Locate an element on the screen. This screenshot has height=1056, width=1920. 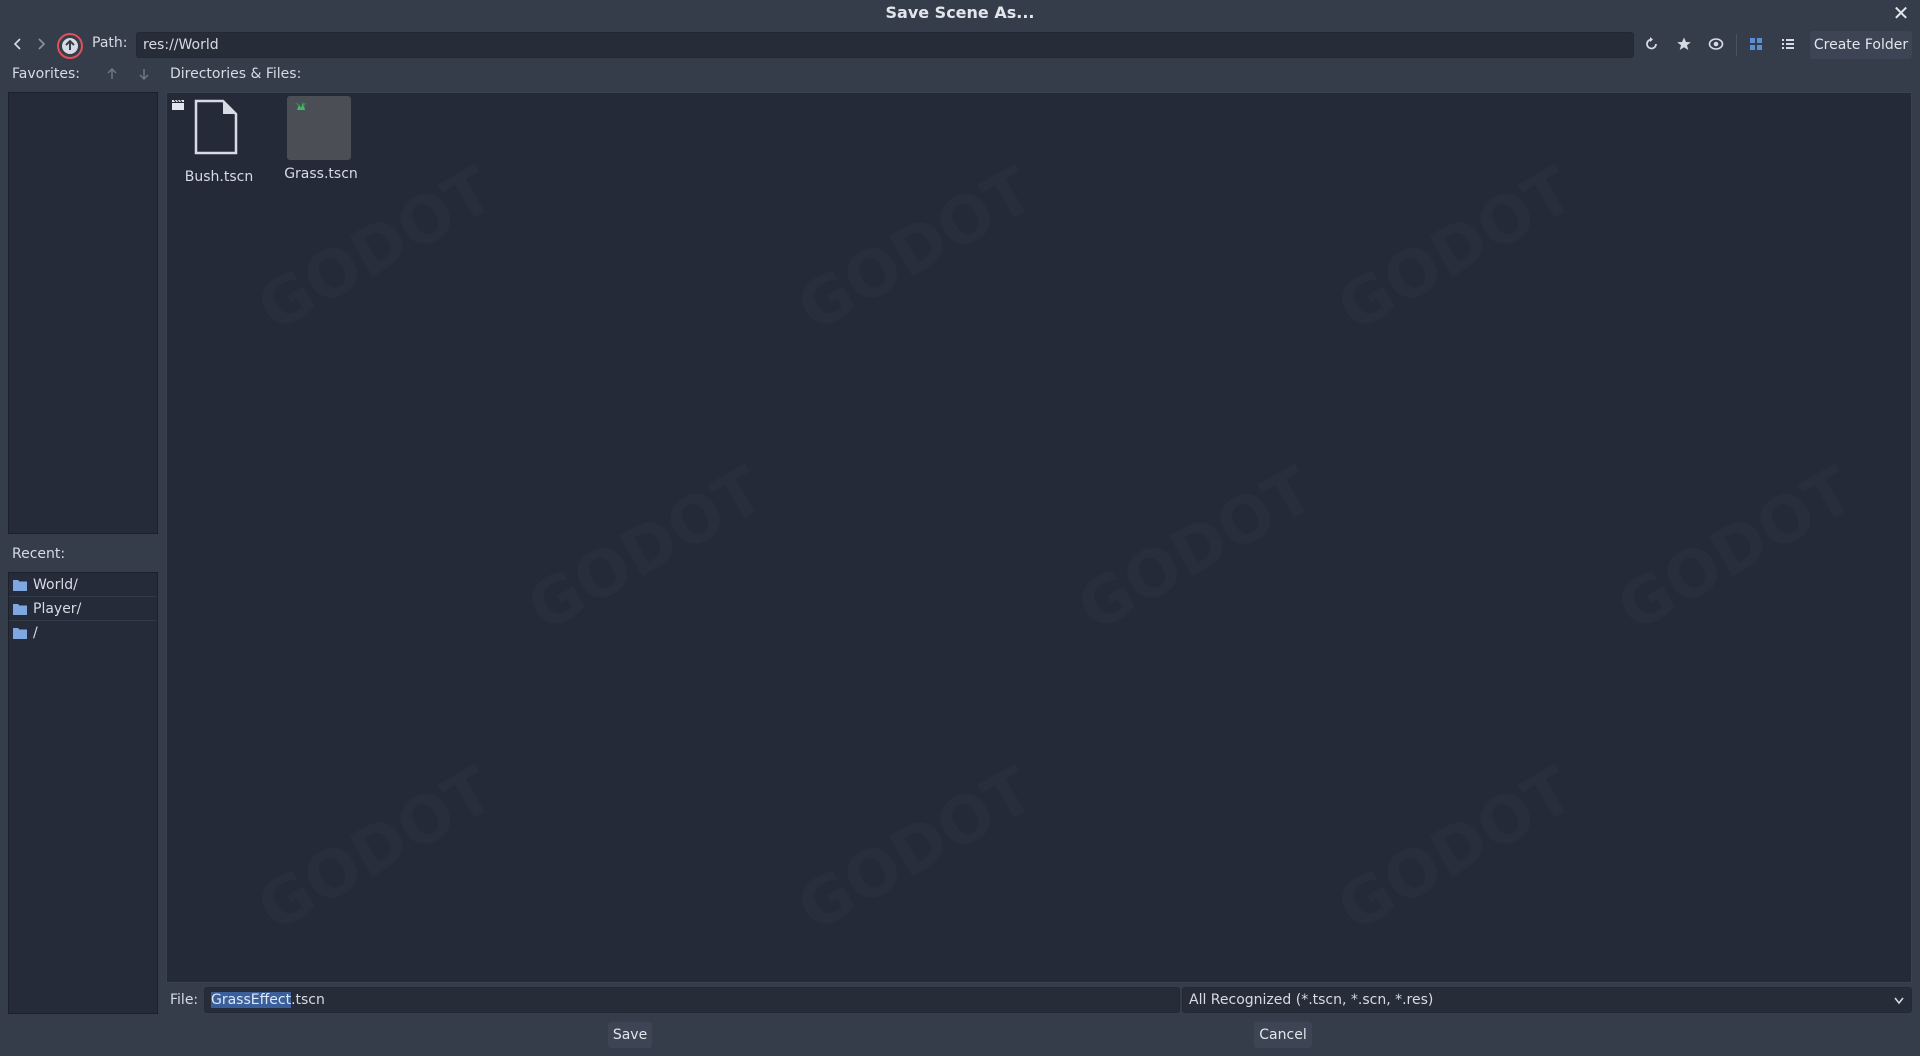
grass-sprite-icon is located at coordinates (301, 106).